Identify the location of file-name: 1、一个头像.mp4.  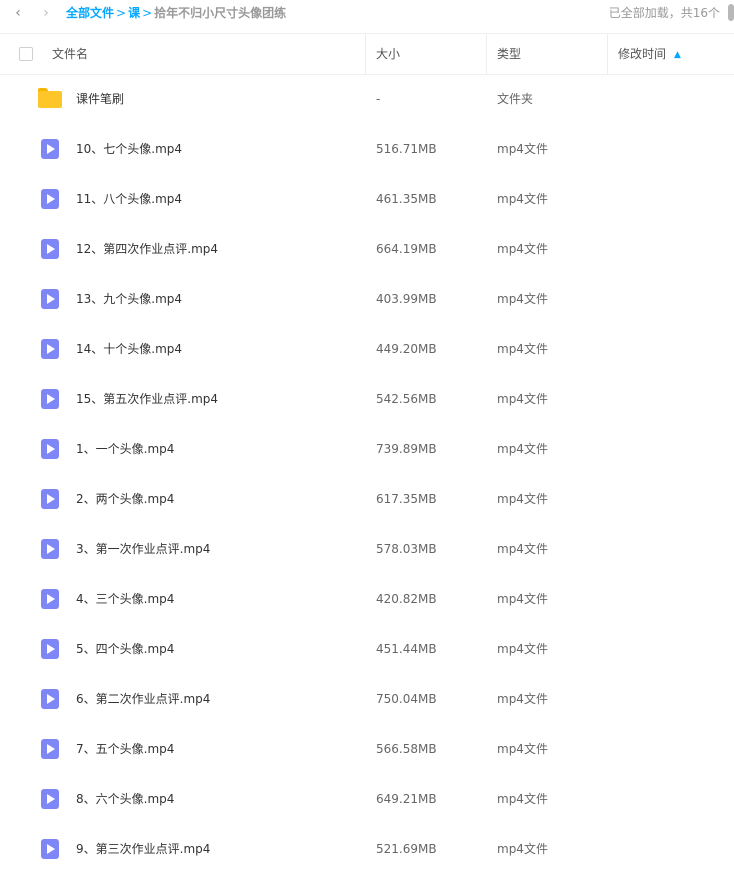
(125, 449).